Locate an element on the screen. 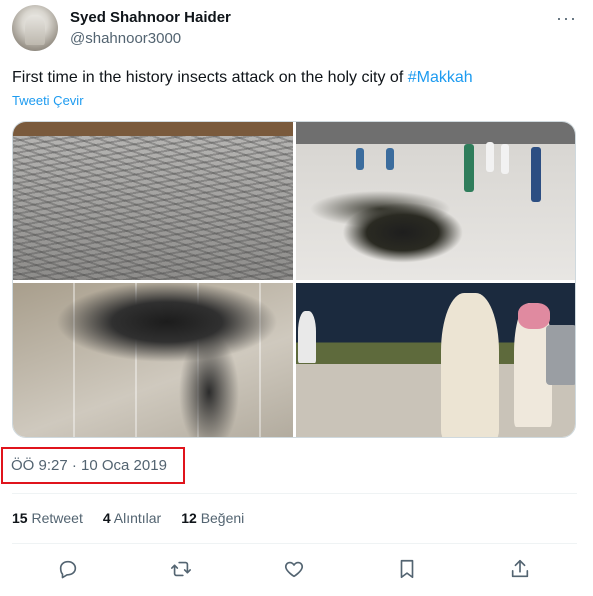  like-icon is located at coordinates (294, 569).